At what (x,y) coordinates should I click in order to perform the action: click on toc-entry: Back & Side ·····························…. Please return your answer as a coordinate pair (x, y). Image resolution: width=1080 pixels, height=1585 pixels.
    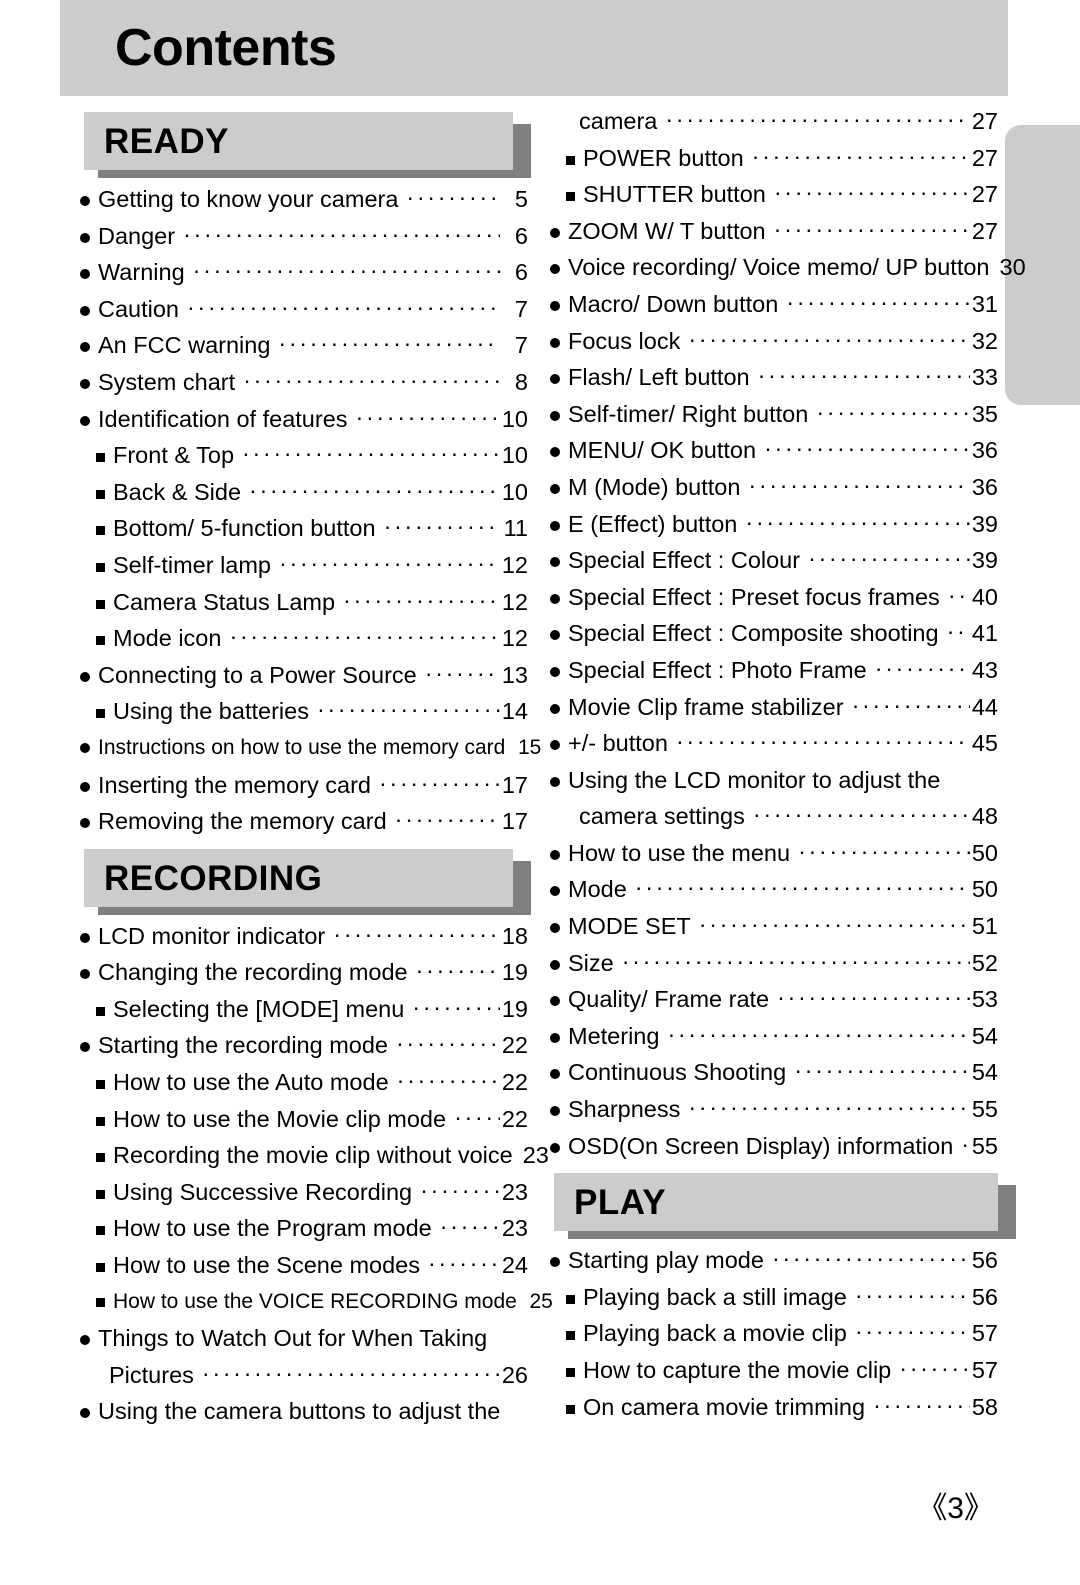
    Looking at the image, I should click on (304, 498).